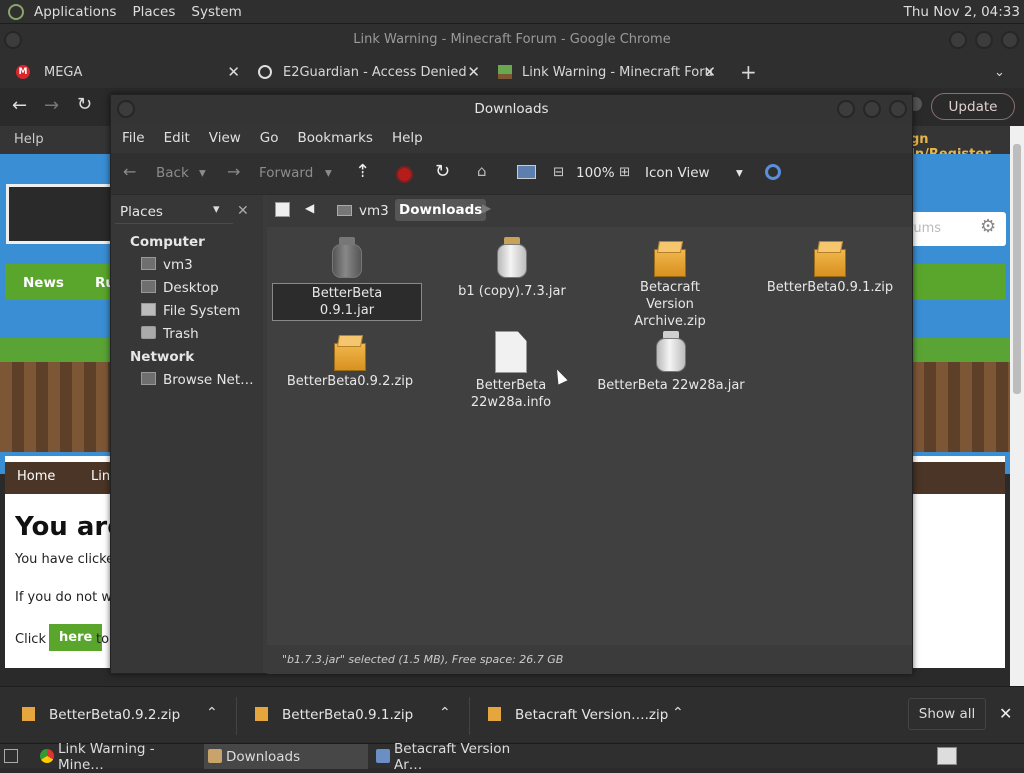  Describe the element at coordinates (216, 209) in the screenshot. I see `places-dropdown-icon: ▾` at that location.